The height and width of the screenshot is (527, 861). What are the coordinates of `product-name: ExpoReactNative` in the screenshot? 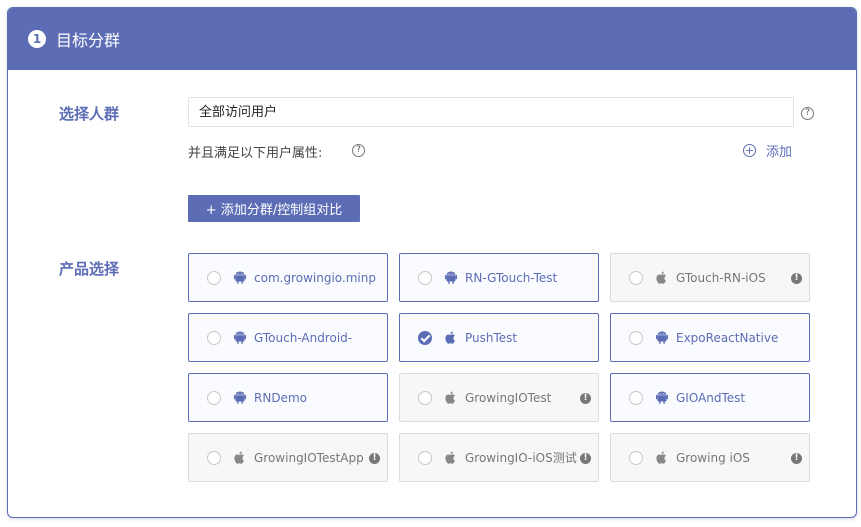 It's located at (727, 337).